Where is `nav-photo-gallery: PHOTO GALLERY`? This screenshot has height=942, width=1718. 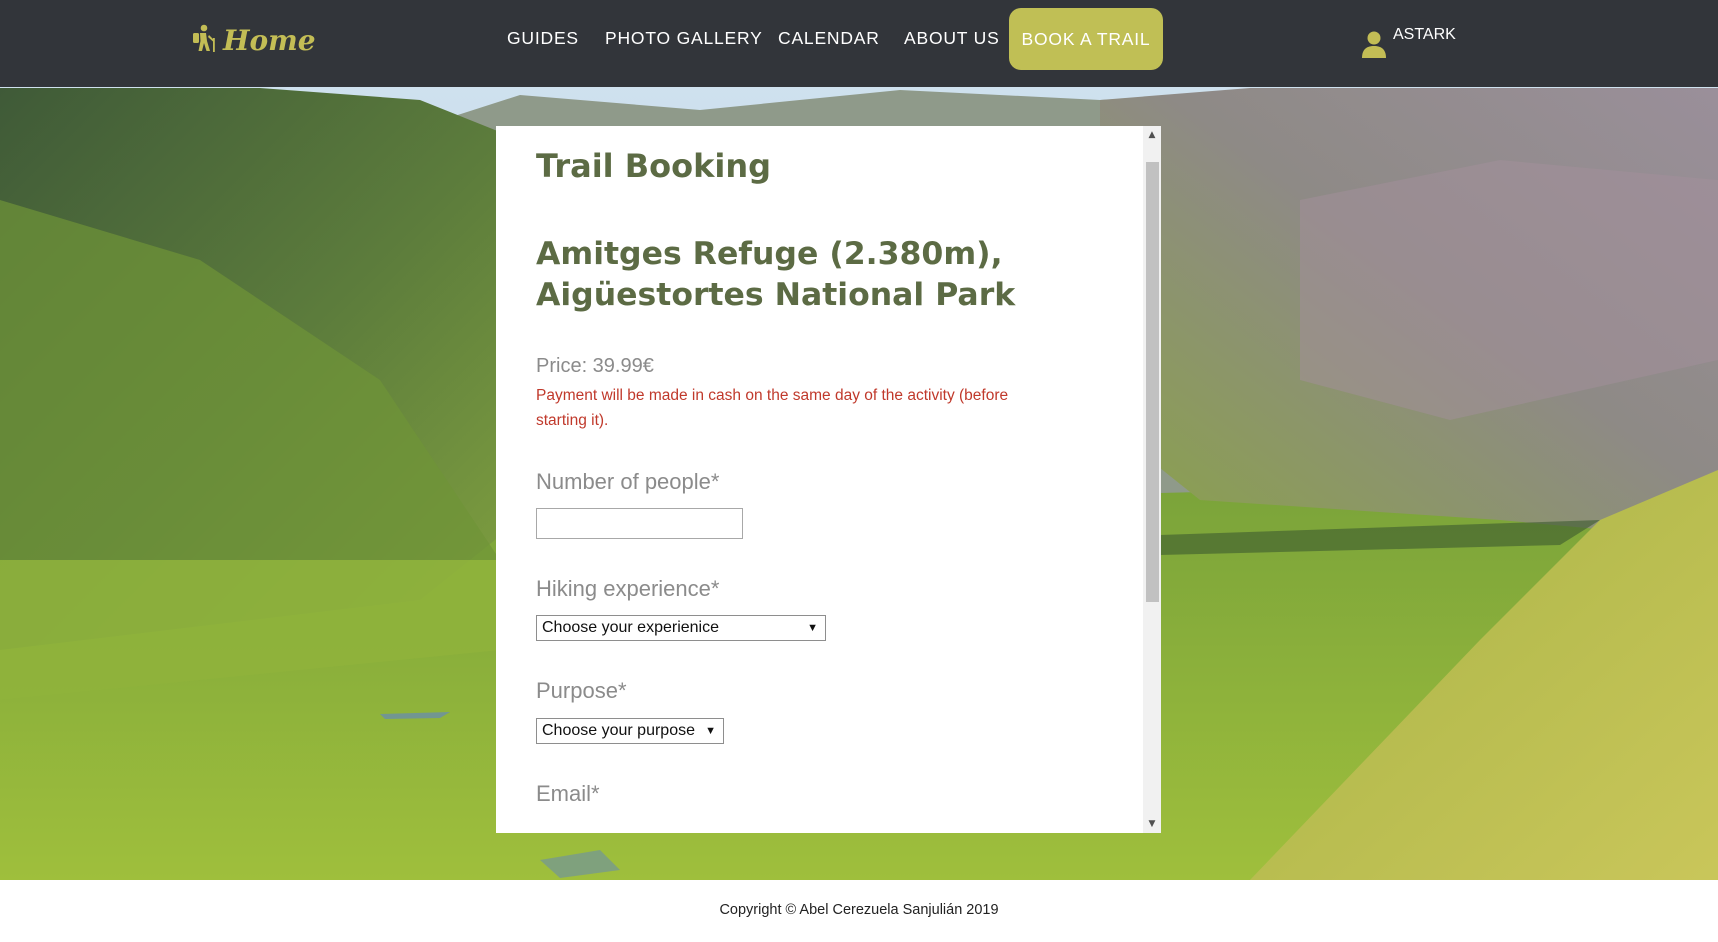 nav-photo-gallery: PHOTO GALLERY is located at coordinates (684, 38).